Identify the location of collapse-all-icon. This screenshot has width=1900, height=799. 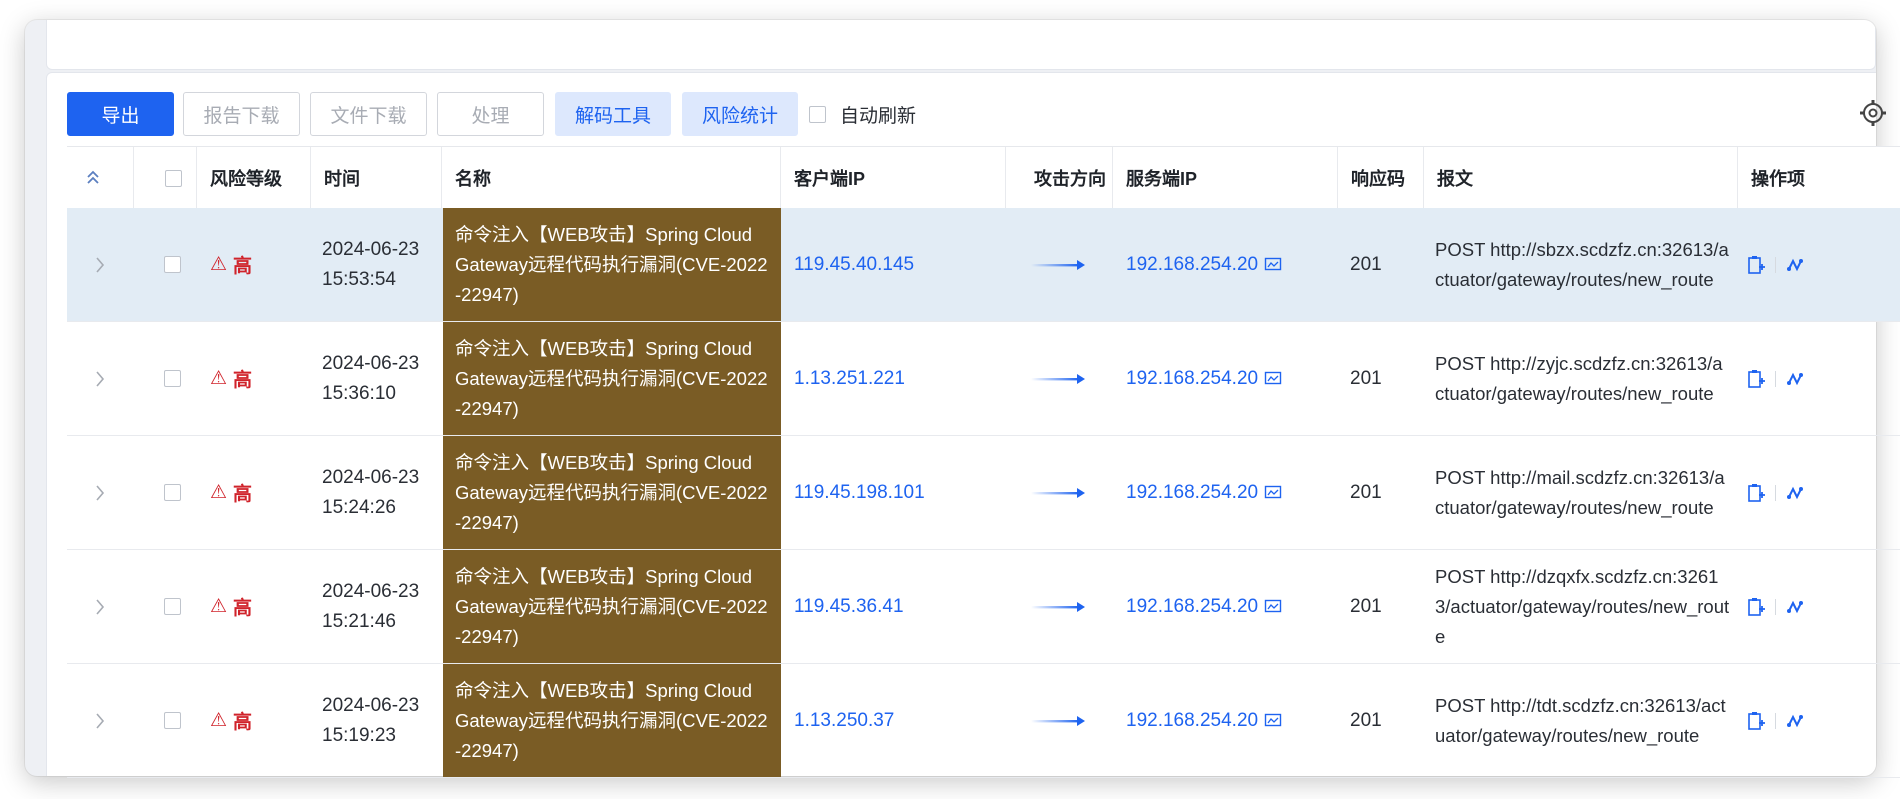
(93, 178).